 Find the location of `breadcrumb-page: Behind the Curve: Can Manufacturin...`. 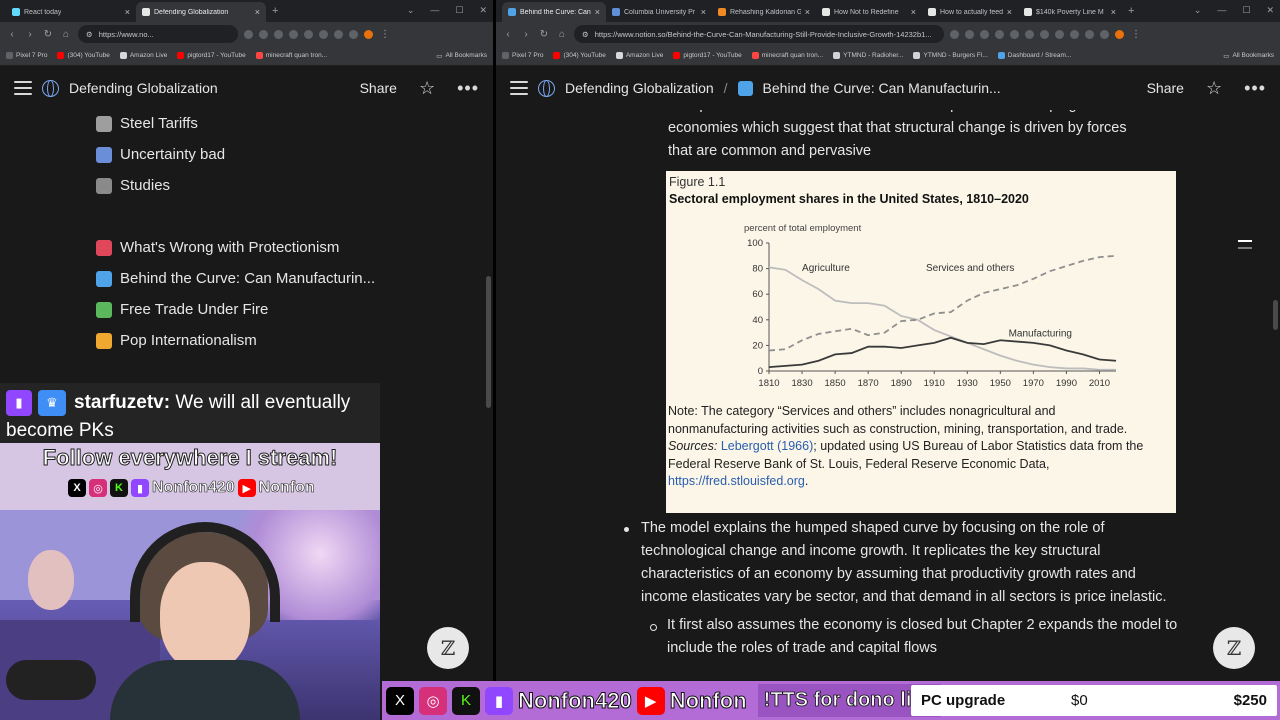

breadcrumb-page: Behind the Curve: Can Manufacturin... is located at coordinates (882, 88).